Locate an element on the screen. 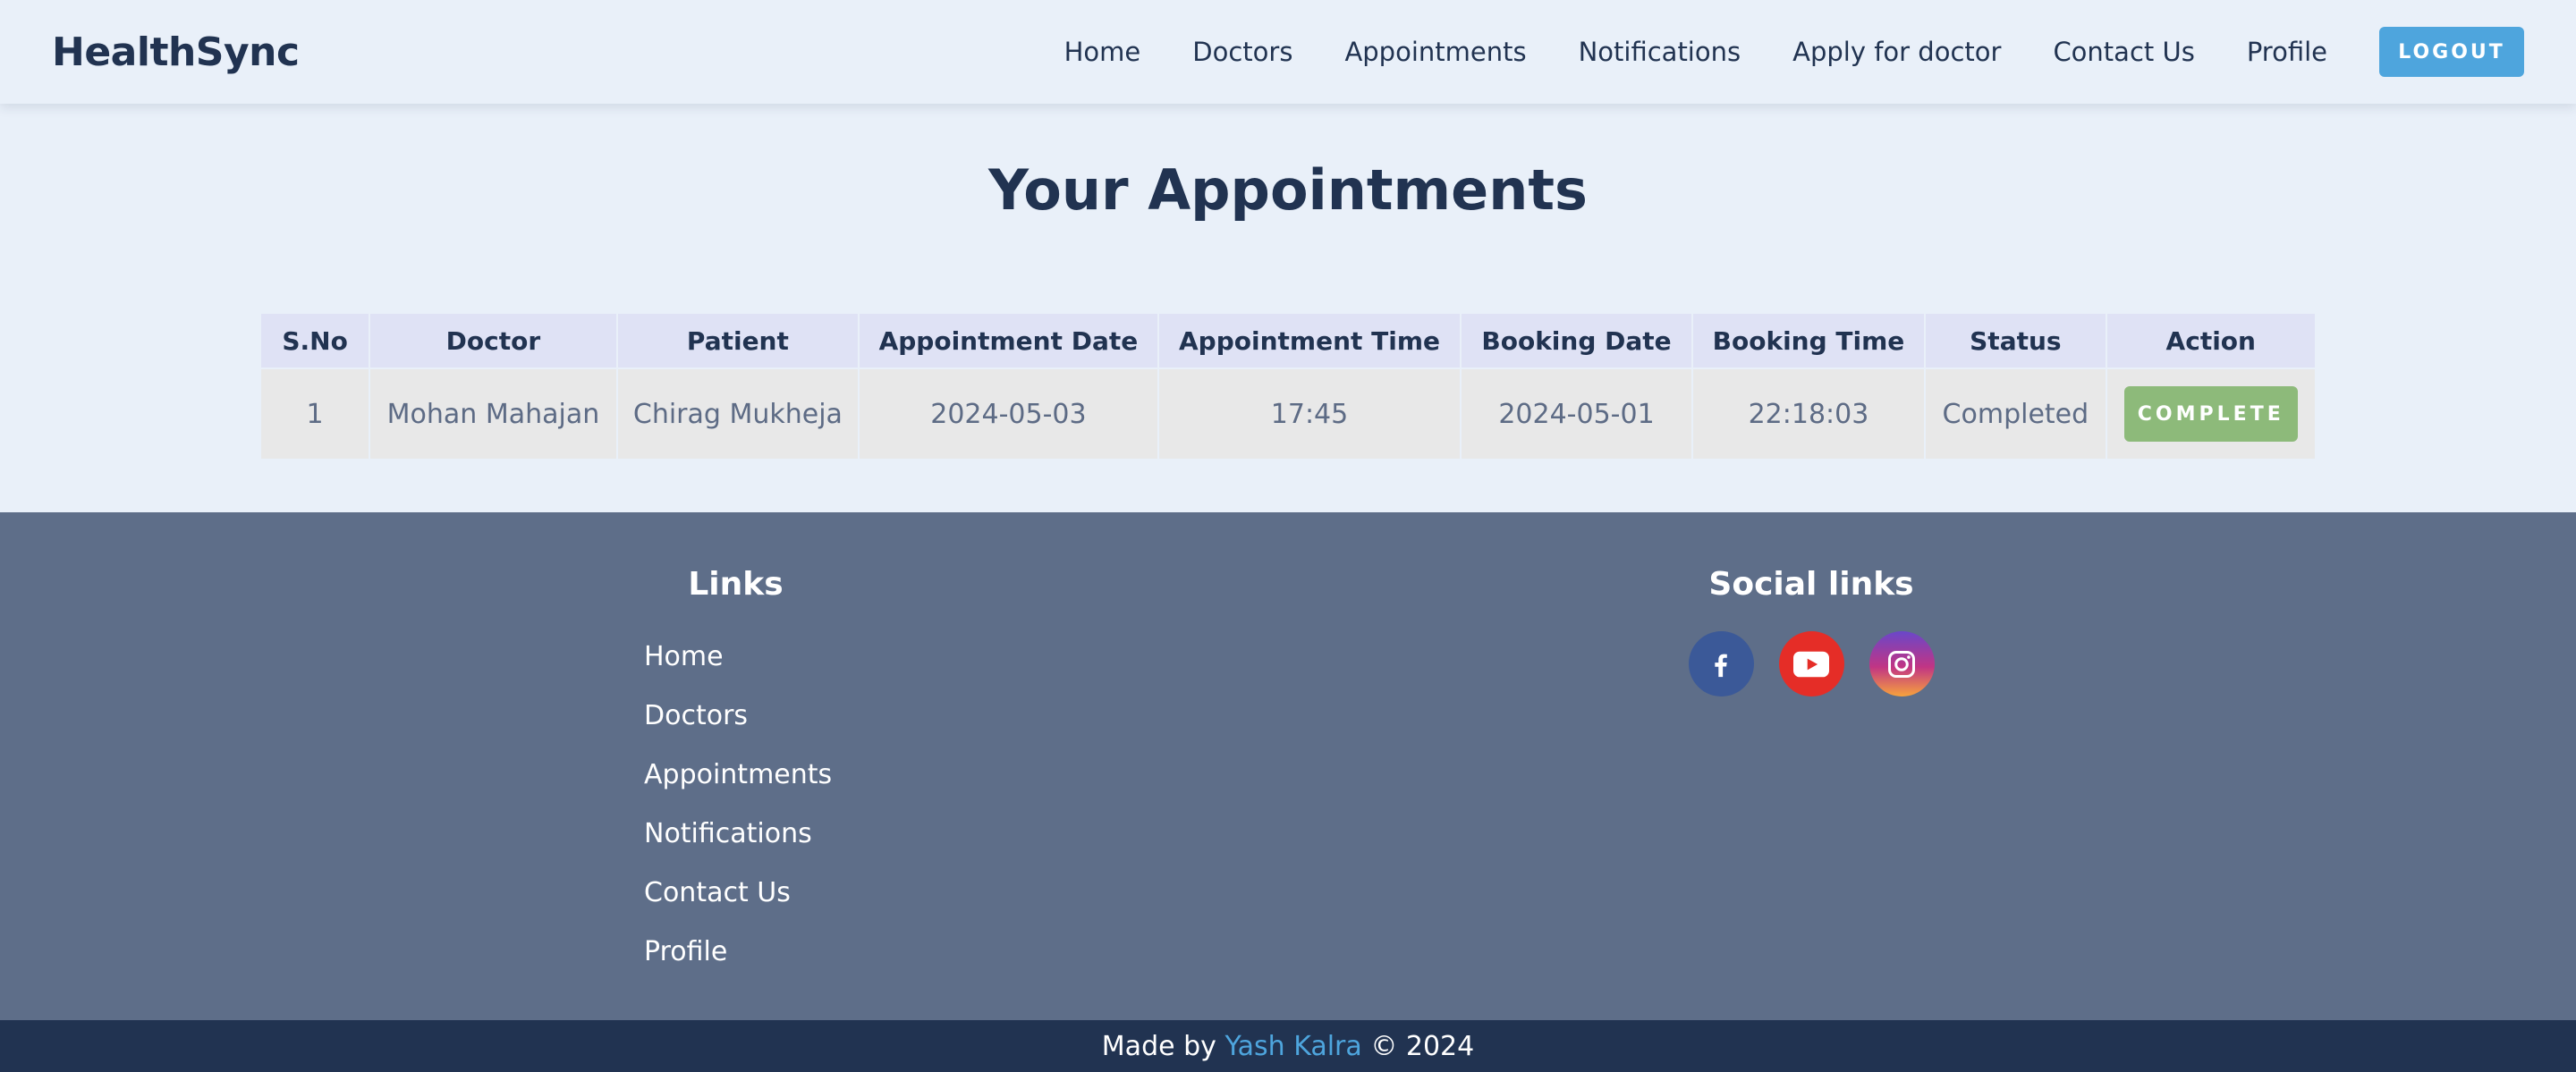 The width and height of the screenshot is (2576, 1072). nav-home: Home is located at coordinates (1102, 52).